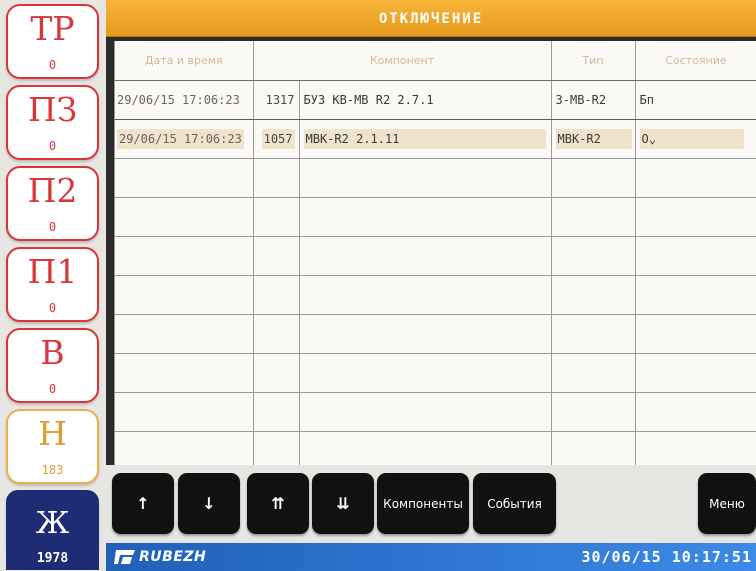 The image size is (756, 571). What do you see at coordinates (52, 352) in the screenshot?
I see `status-code: В` at bounding box center [52, 352].